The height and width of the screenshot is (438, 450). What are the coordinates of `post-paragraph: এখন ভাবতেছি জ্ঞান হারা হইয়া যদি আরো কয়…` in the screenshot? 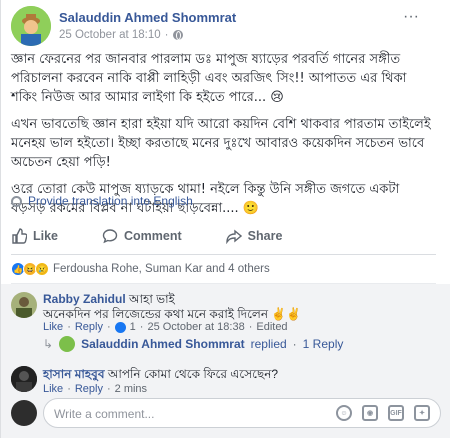 It's located at (221, 143).